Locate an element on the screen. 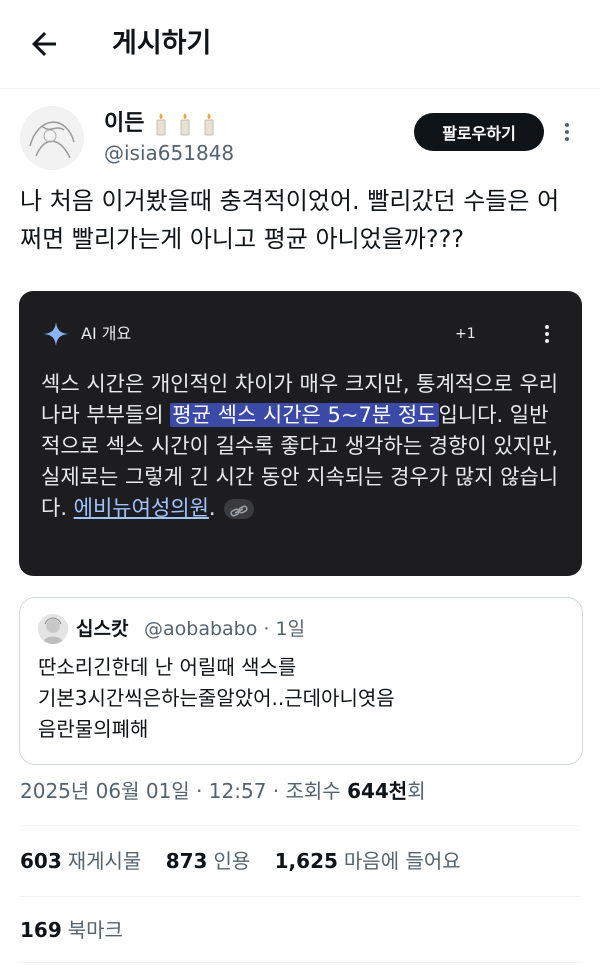 The image size is (600, 966). ai-overview-count: +1 is located at coordinates (465, 334).